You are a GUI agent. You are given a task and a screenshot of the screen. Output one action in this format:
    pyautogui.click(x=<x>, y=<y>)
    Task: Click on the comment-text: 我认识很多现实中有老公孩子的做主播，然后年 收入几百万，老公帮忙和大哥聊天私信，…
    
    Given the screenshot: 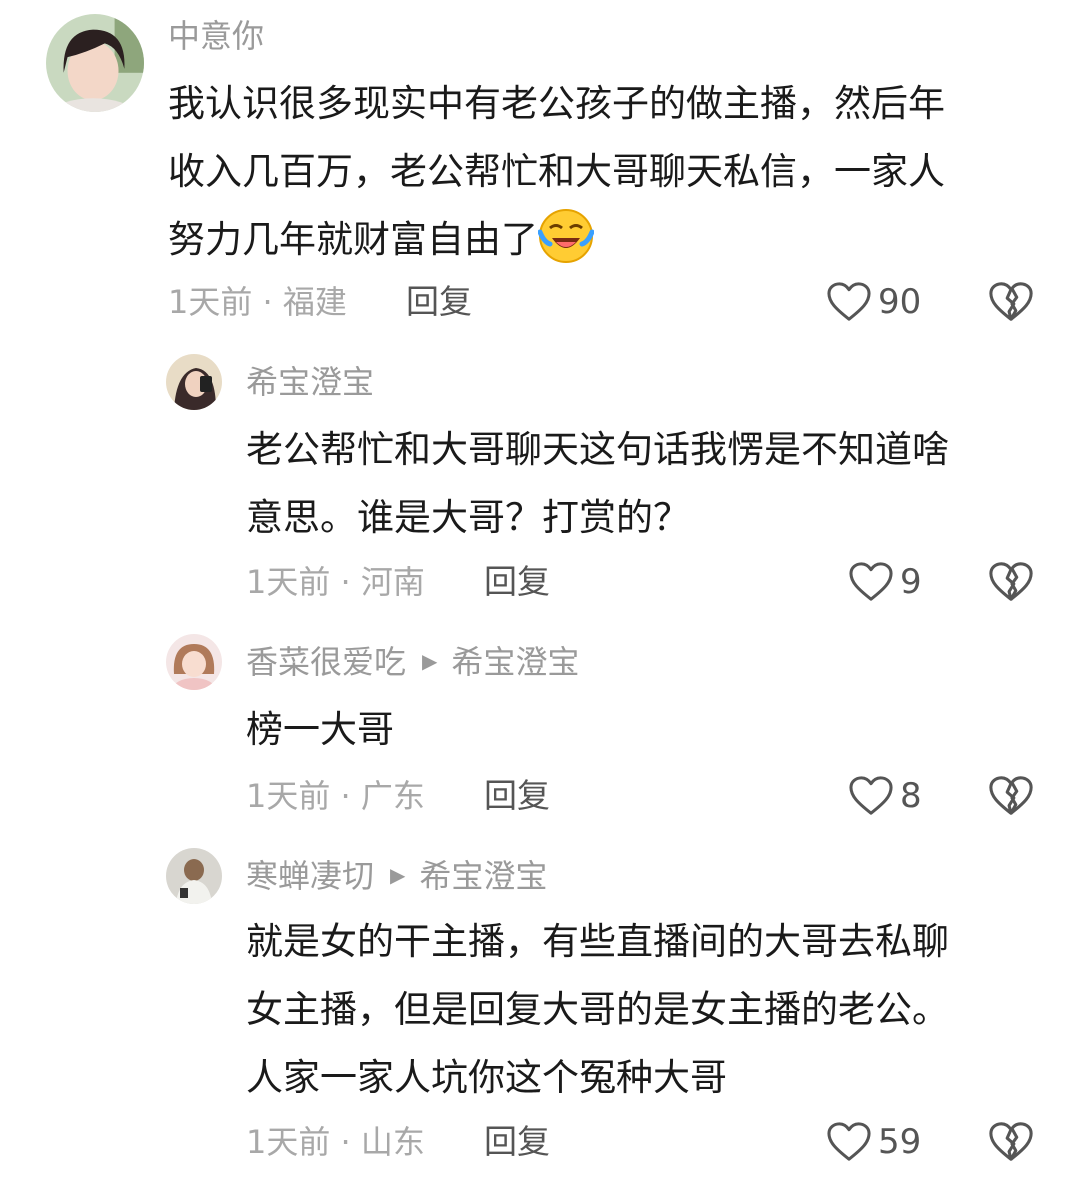 What is the action you would take?
    pyautogui.click(x=556, y=172)
    